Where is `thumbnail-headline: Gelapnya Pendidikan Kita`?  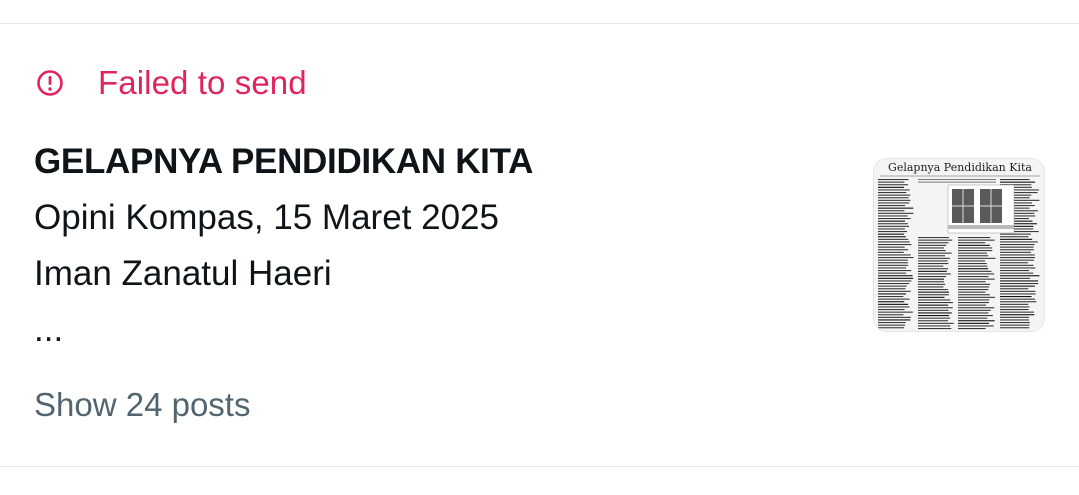
thumbnail-headline: Gelapnya Pendidikan Kita is located at coordinates (960, 167).